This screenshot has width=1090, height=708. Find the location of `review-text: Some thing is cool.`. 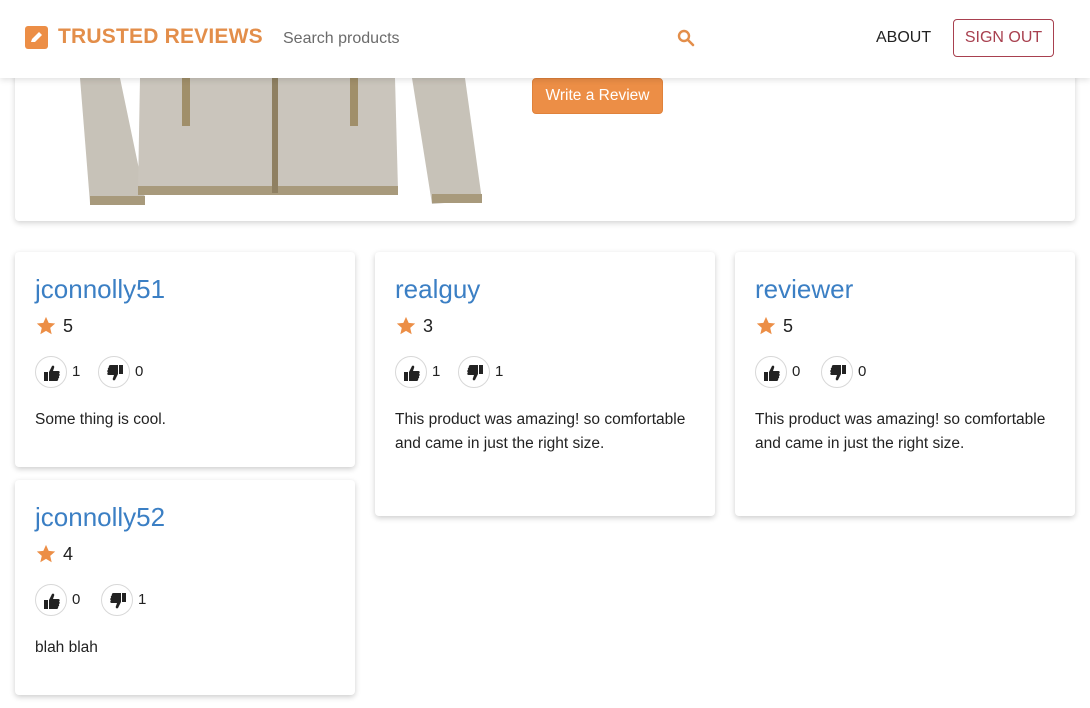

review-text: Some thing is cool. is located at coordinates (100, 419).